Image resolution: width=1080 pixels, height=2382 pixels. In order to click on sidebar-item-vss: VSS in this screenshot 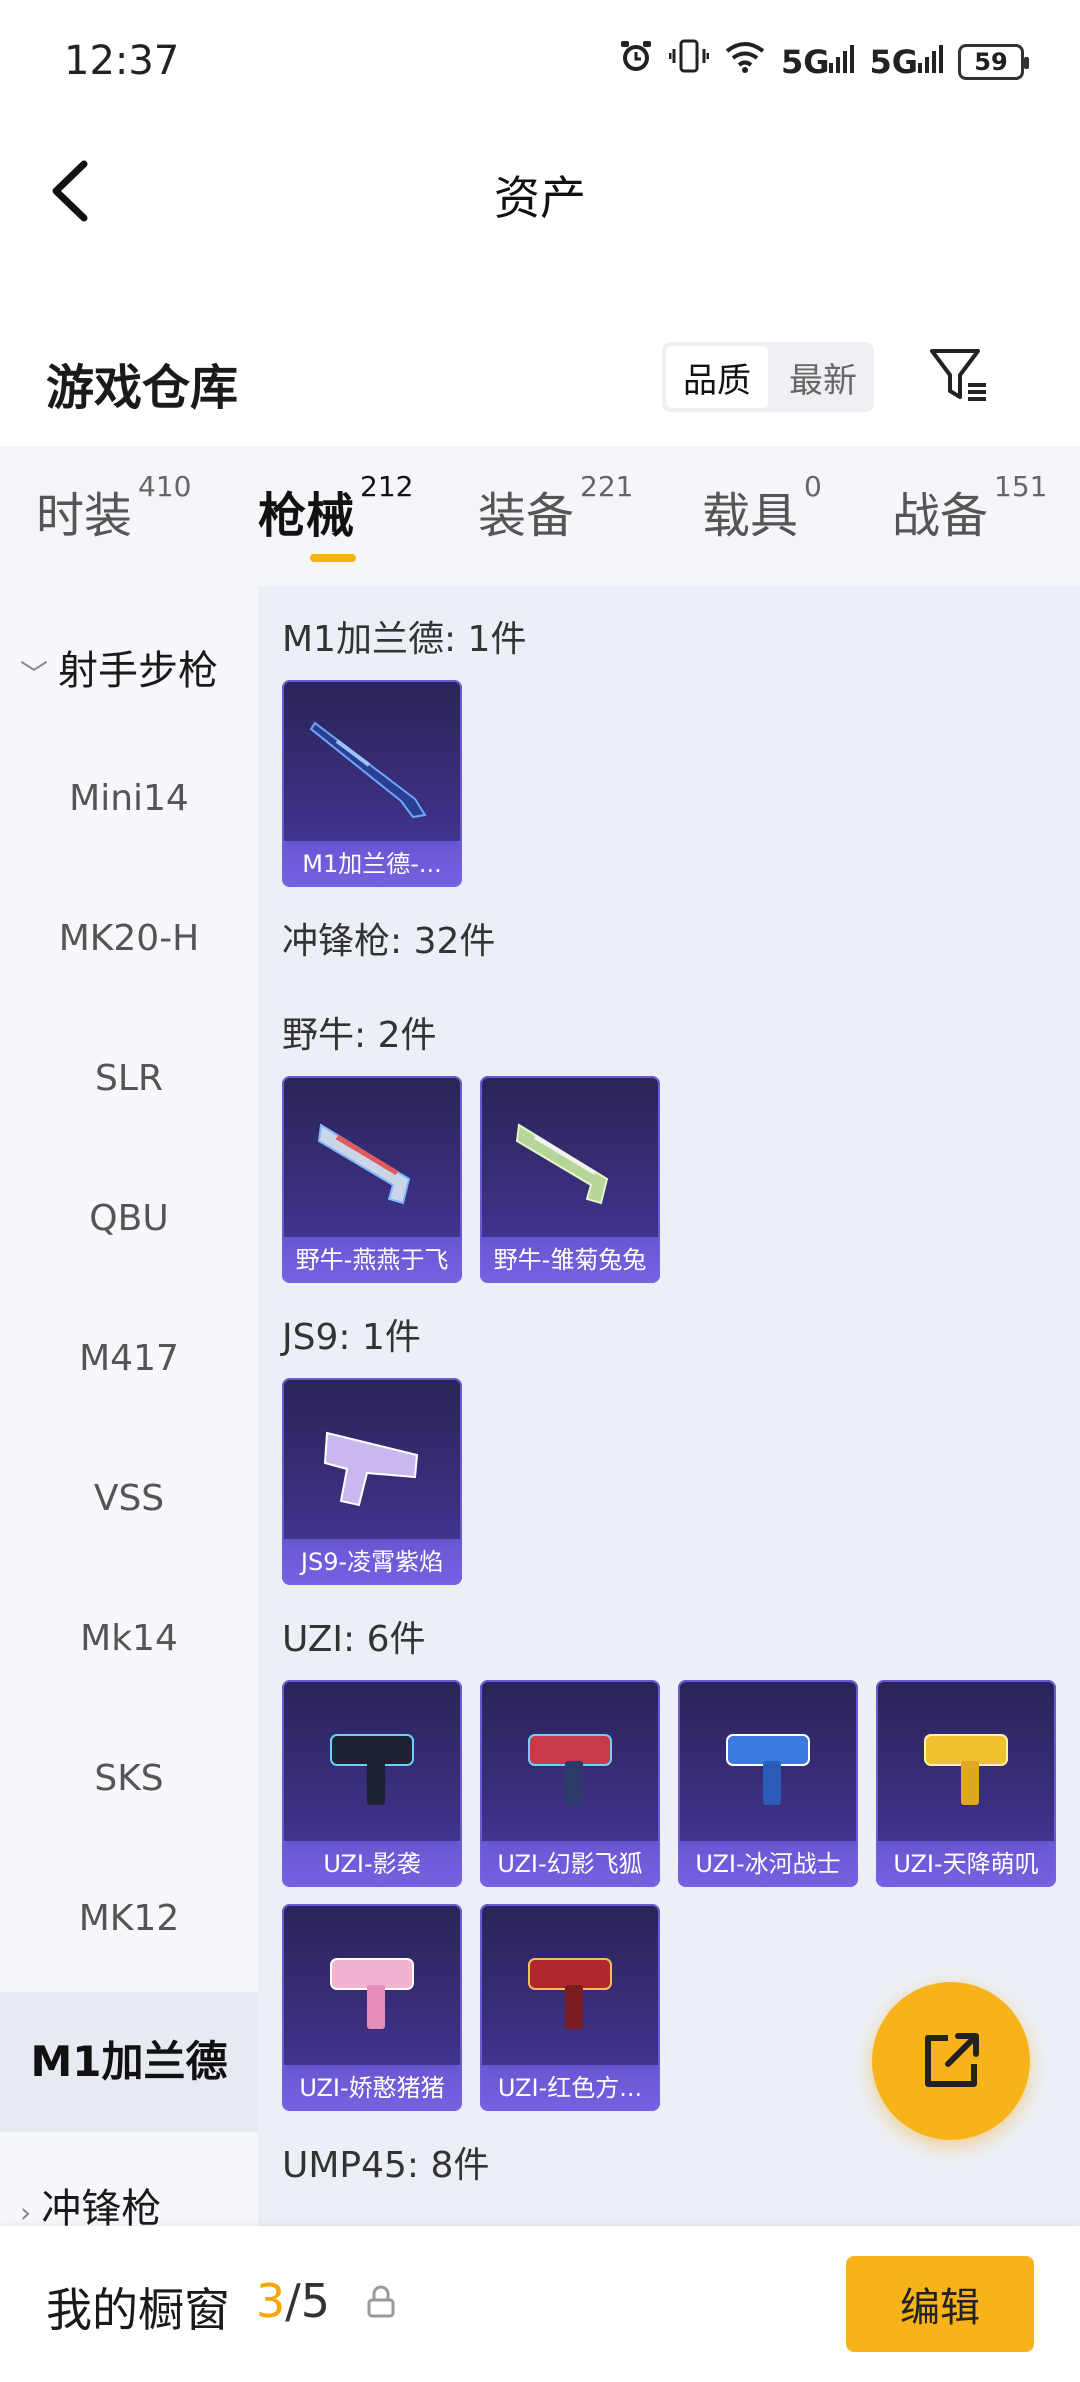, I will do `click(129, 1498)`.